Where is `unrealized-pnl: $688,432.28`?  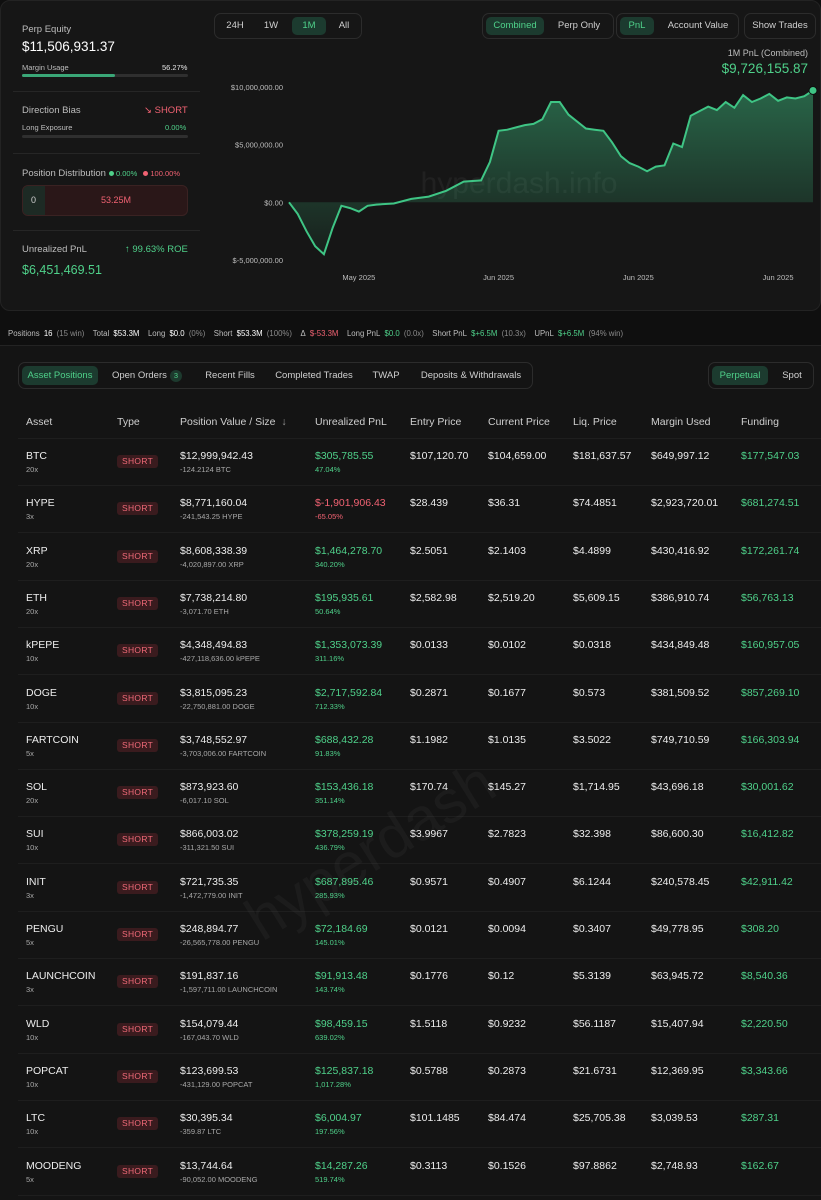 unrealized-pnl: $688,432.28 is located at coordinates (344, 739).